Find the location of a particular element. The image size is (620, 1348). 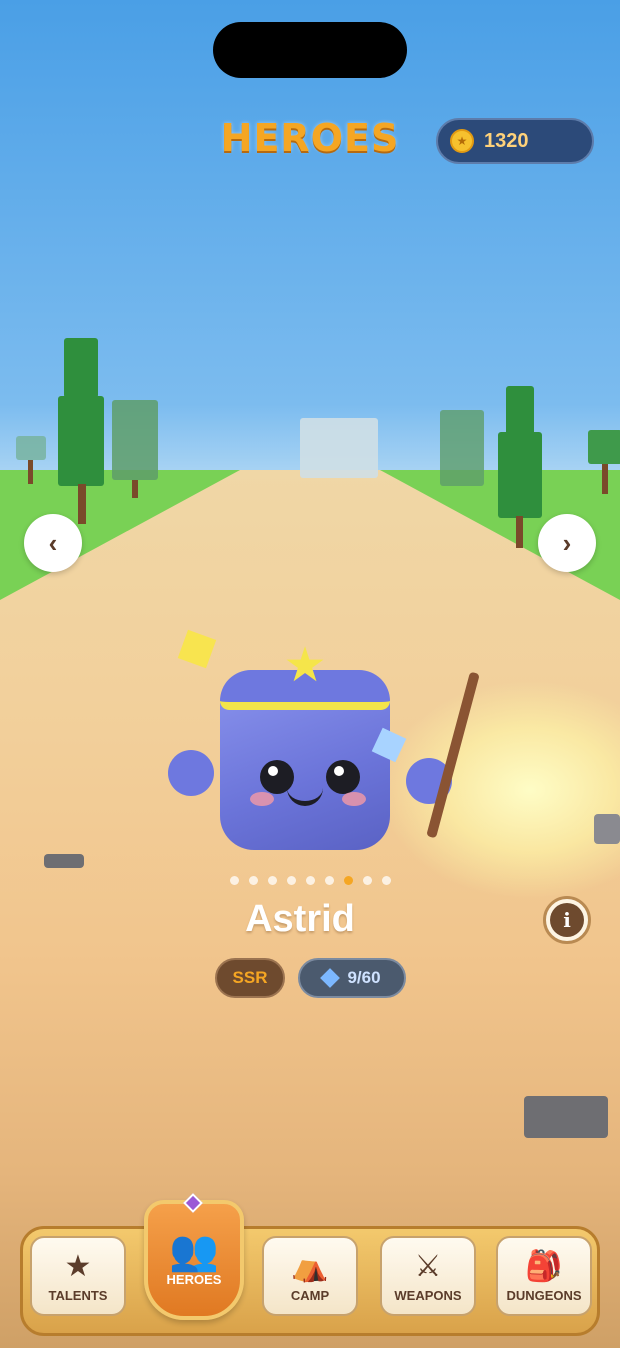

info-icon: i is located at coordinates (567, 920).